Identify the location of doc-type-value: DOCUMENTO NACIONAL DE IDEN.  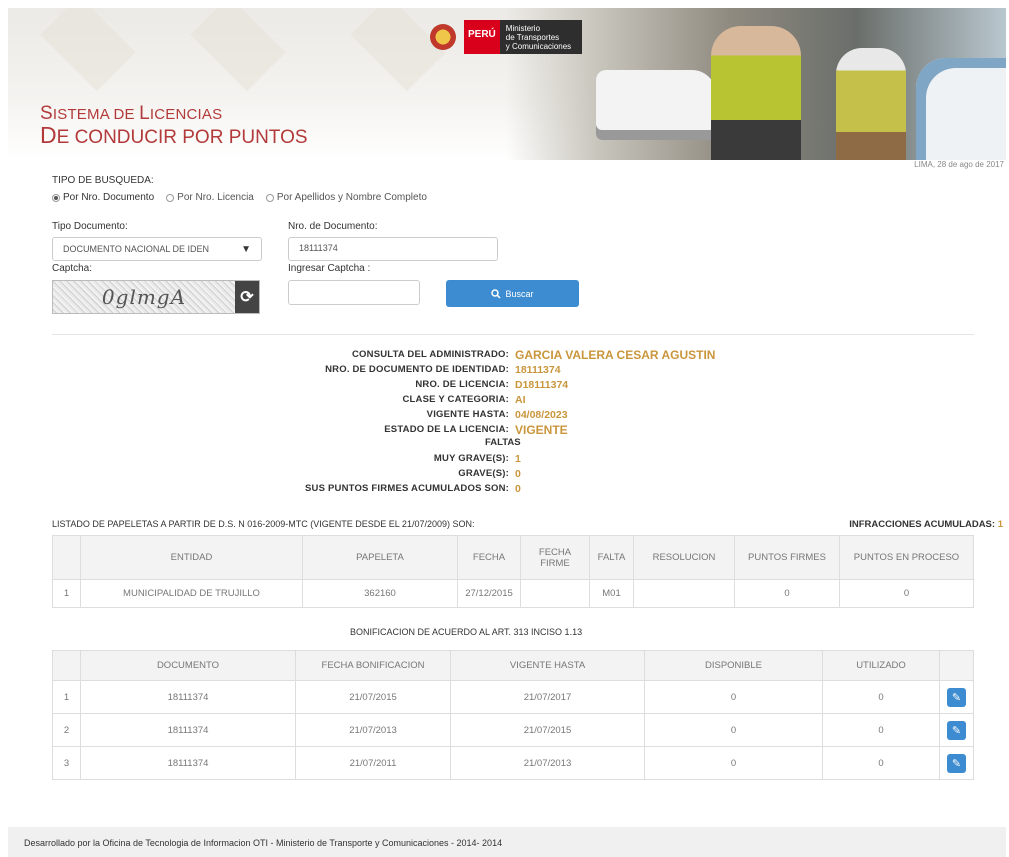
(136, 249).